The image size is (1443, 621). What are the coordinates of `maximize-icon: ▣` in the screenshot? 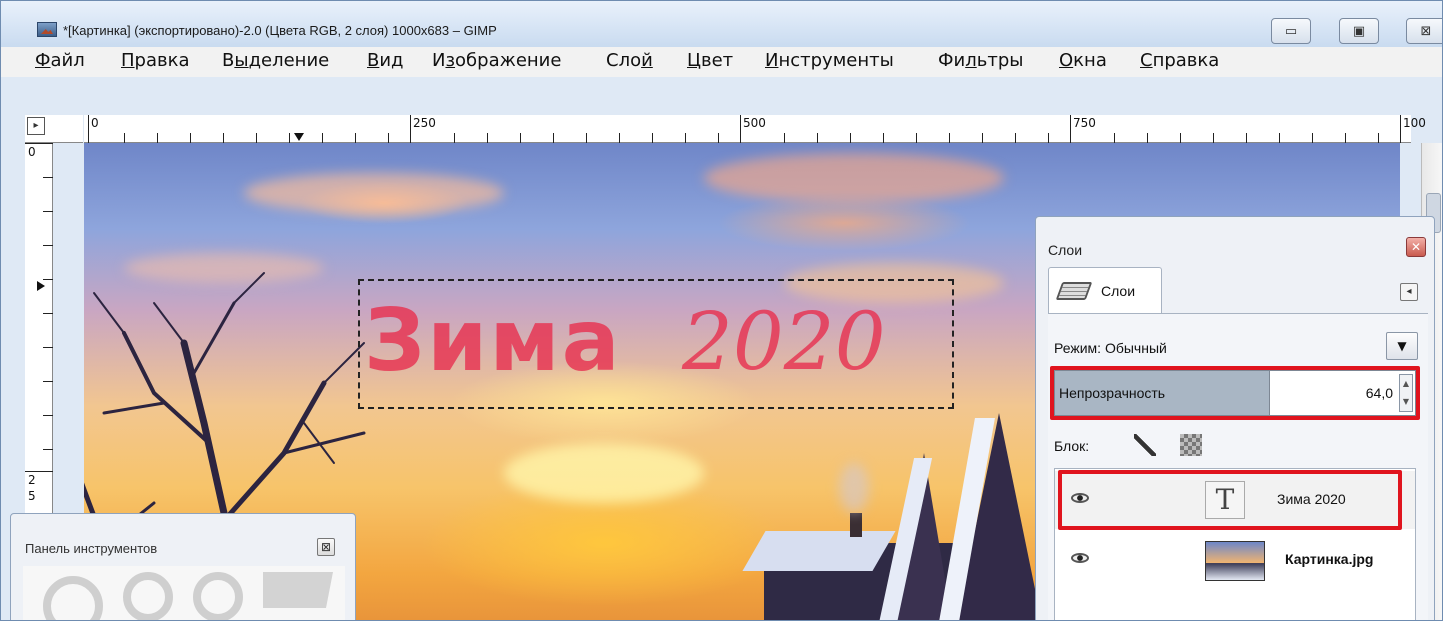 It's located at (1359, 31).